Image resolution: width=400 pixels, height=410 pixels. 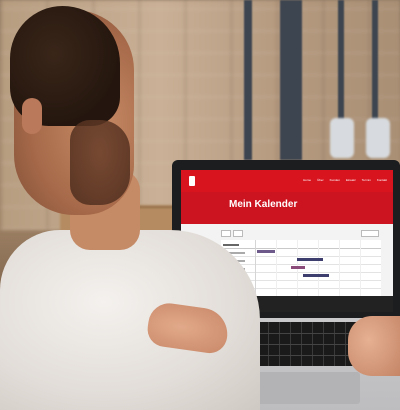 What do you see at coordinates (301, 234) in the screenshot?
I see `calendar-toolbar` at bounding box center [301, 234].